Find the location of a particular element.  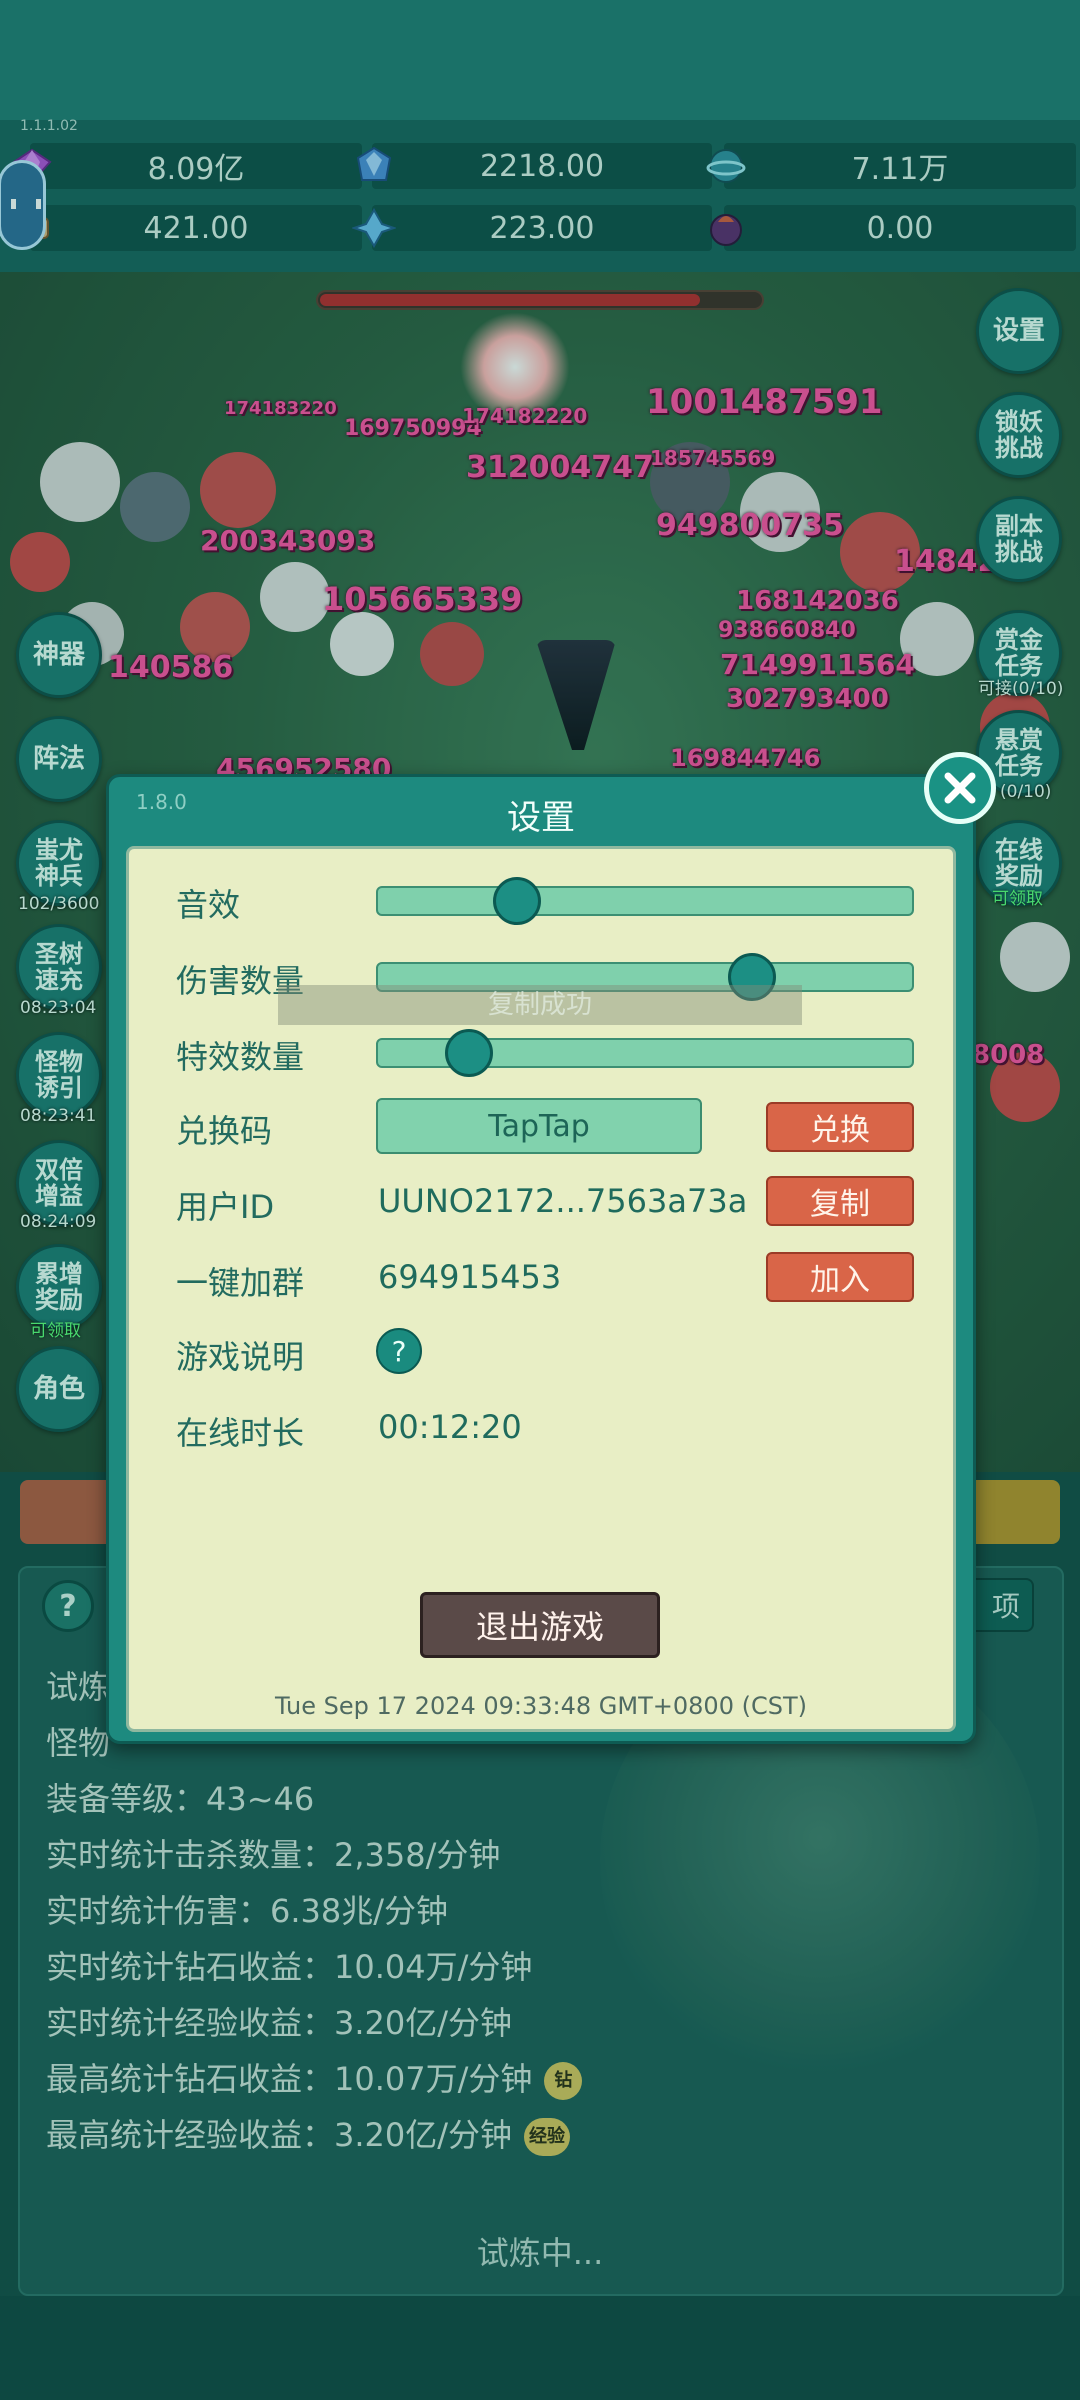

user-id-value: UUNO2172...7563a73a is located at coordinates (563, 1201).